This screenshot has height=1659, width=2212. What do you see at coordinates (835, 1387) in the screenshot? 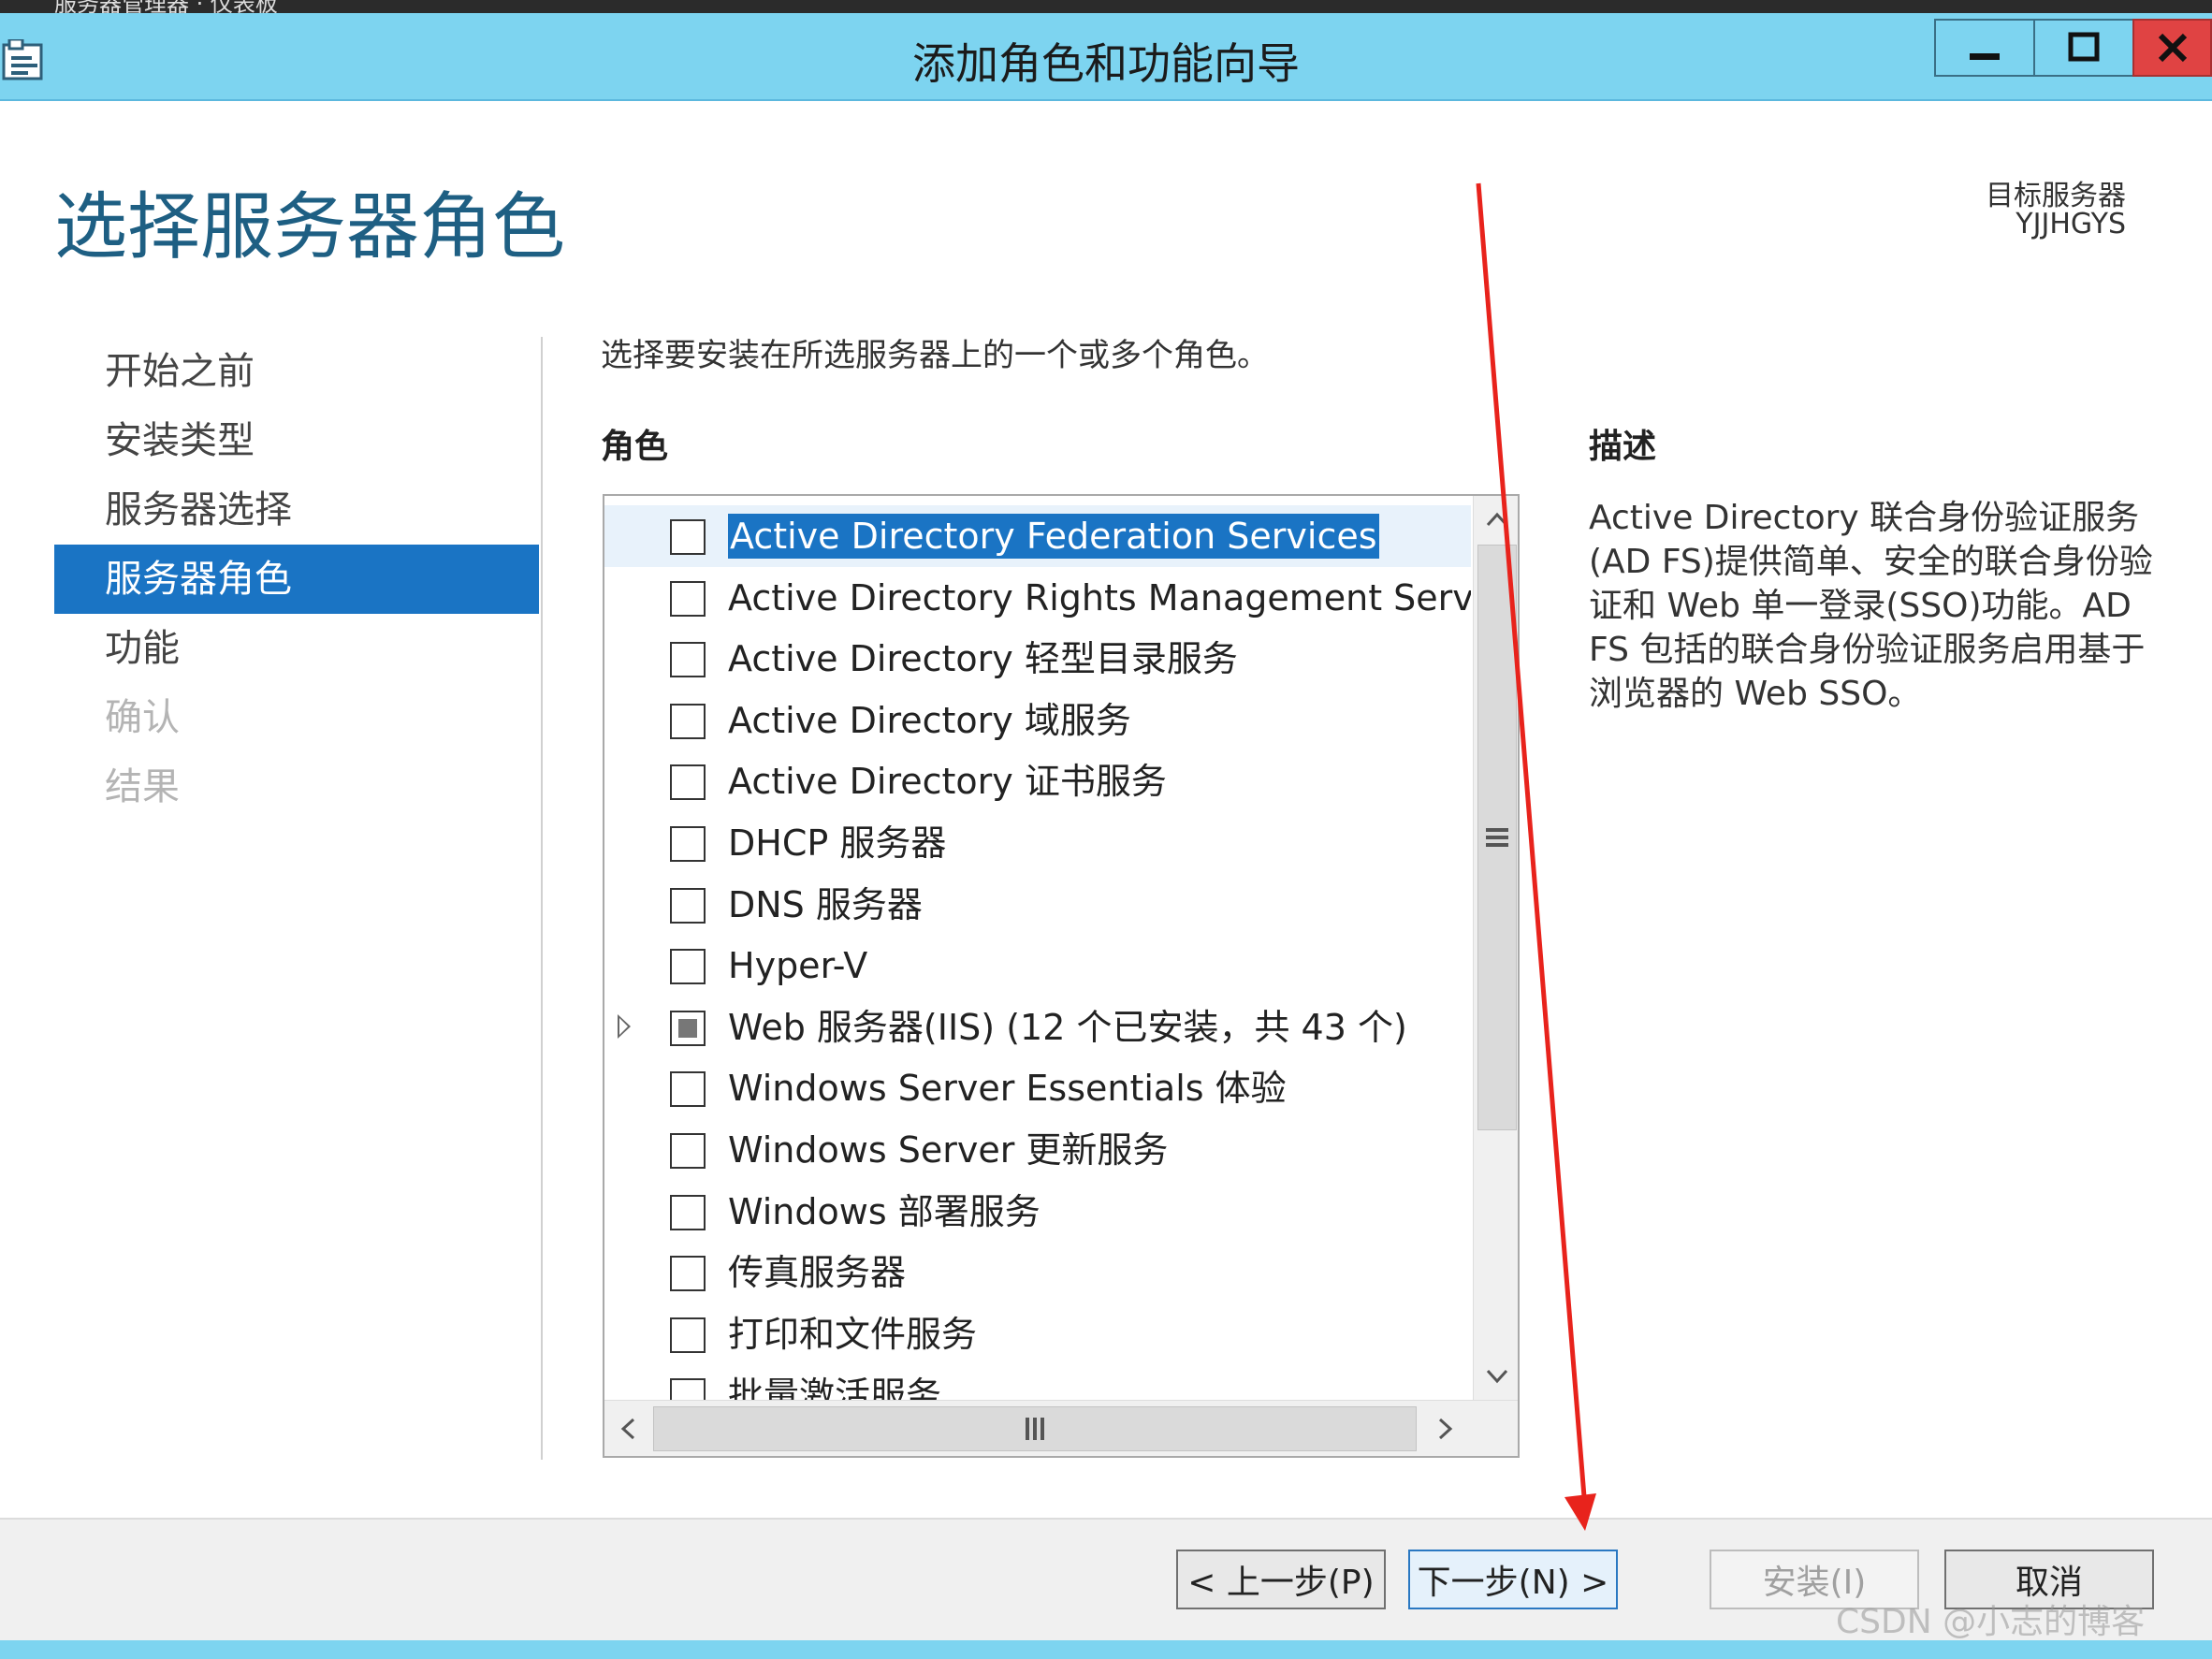
I see `role-label: 批量激活服务` at bounding box center [835, 1387].